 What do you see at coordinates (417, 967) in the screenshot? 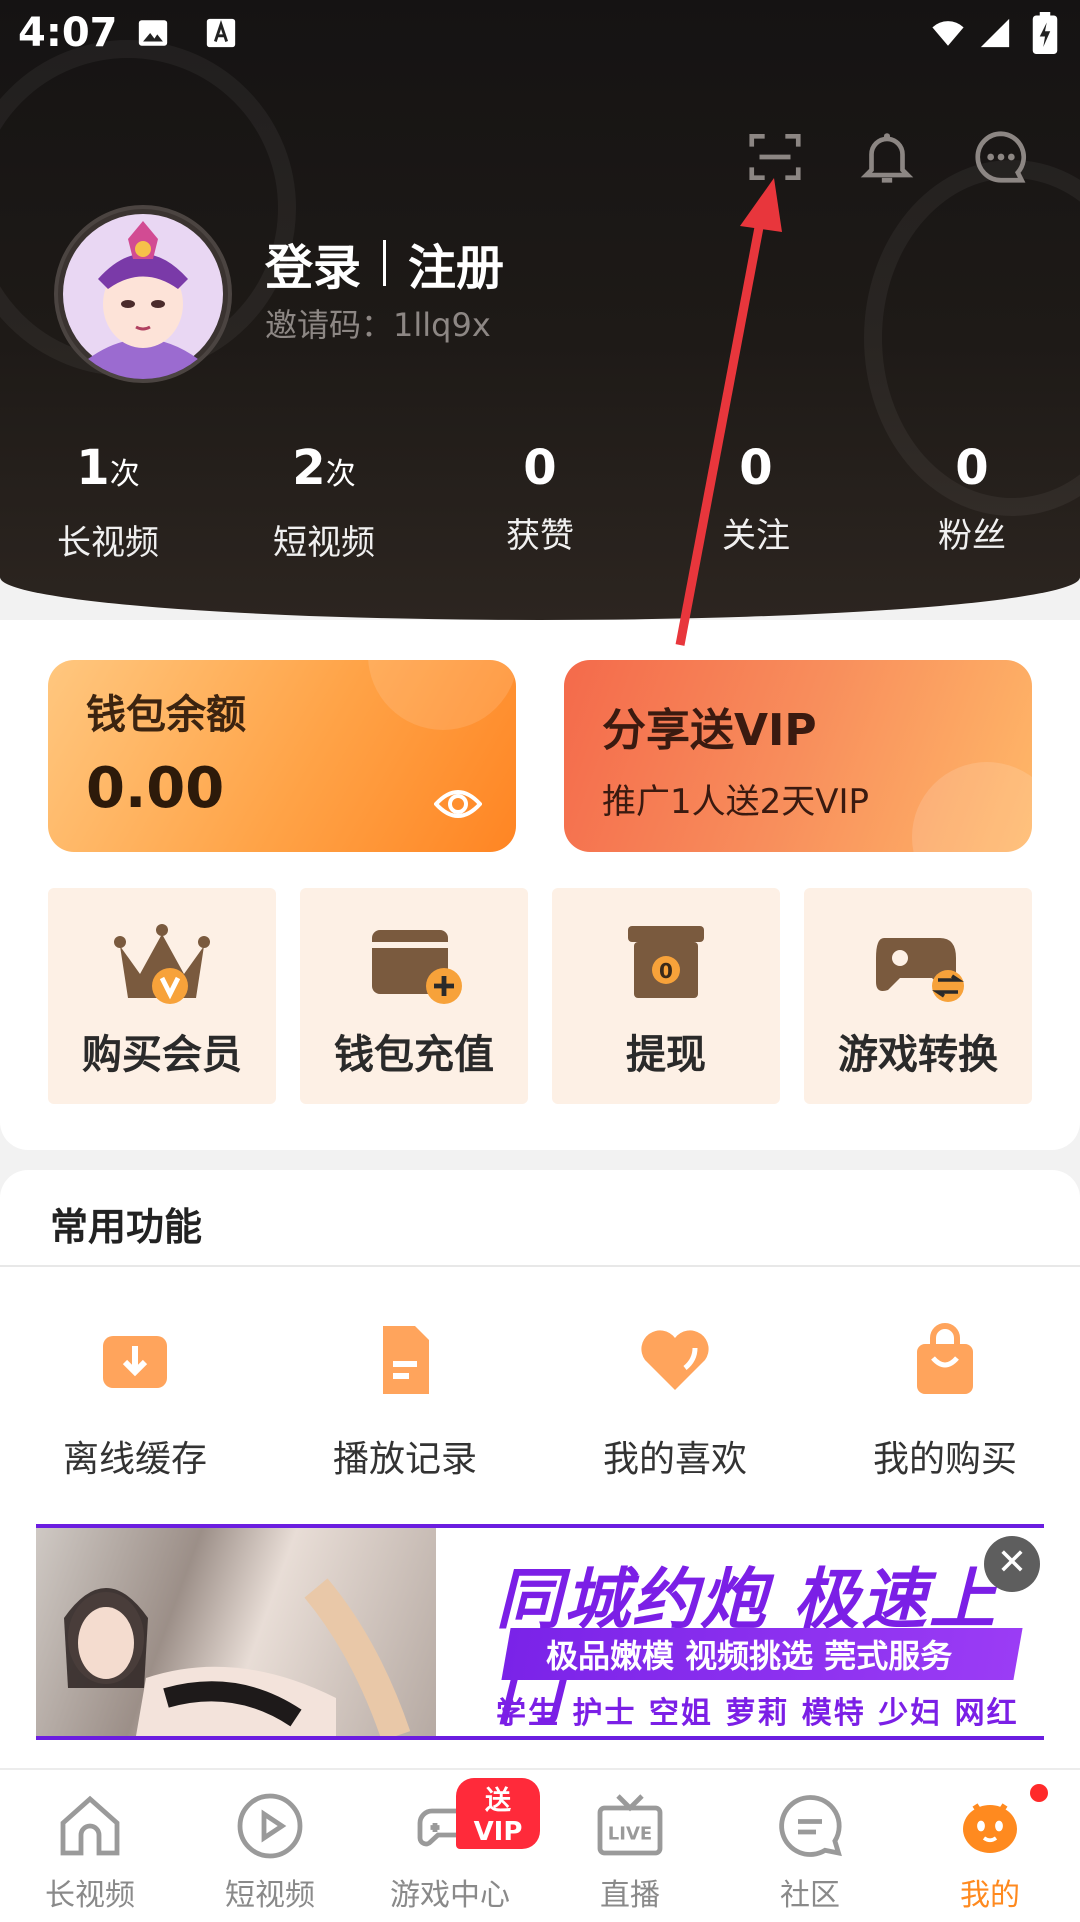
I see `wallet-add-icon` at bounding box center [417, 967].